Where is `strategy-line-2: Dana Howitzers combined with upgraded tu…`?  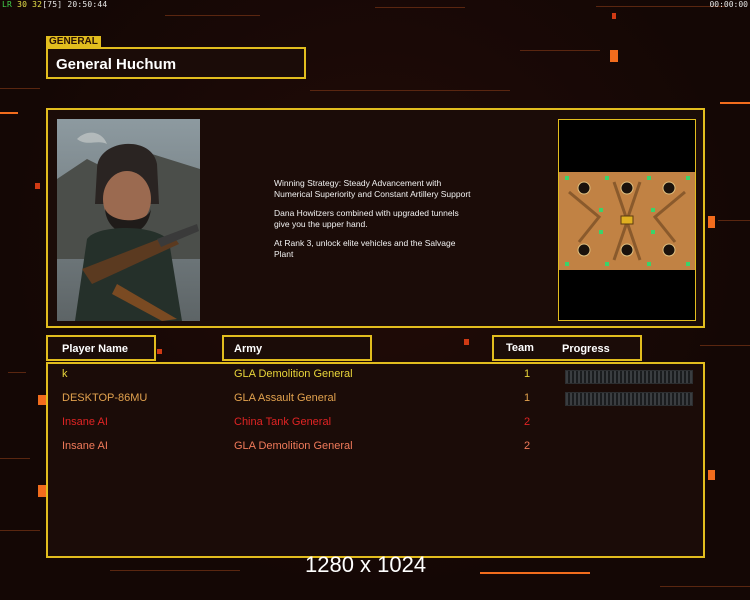 strategy-line-2: Dana Howitzers combined with upgraded tu… is located at coordinates (366, 218).